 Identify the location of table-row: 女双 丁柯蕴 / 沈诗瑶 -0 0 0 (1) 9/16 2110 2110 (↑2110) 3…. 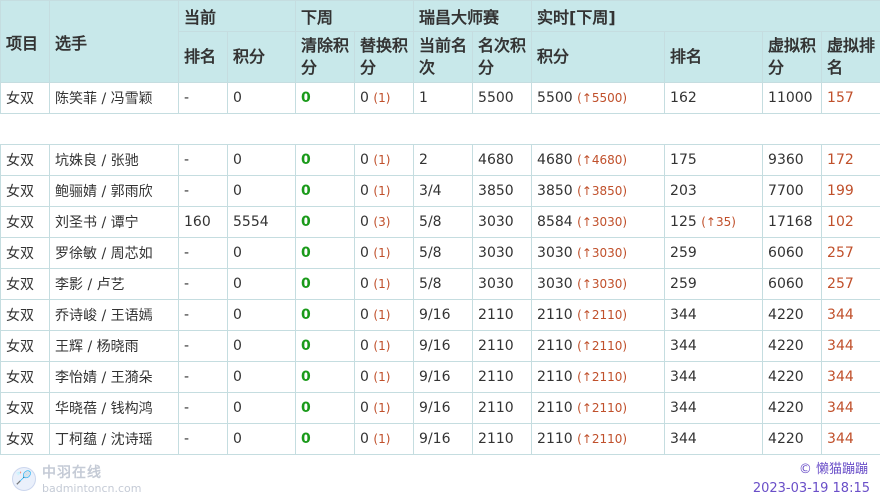
(440, 439).